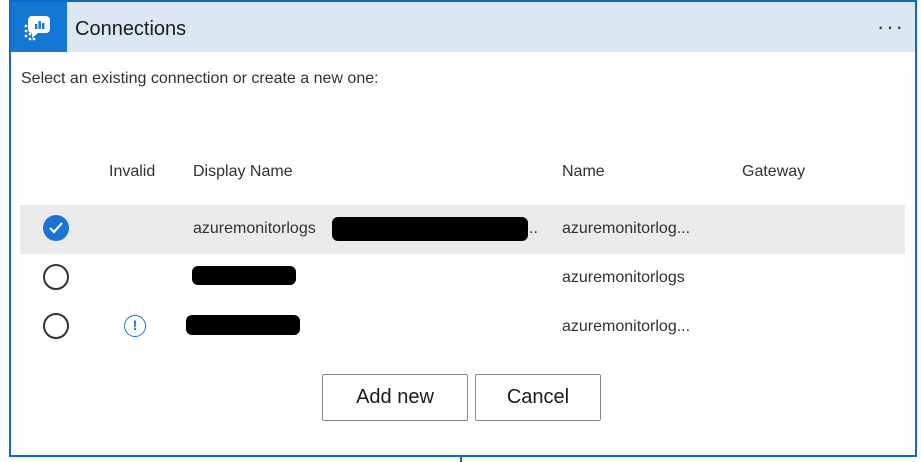 The width and height of the screenshot is (921, 462). I want to click on monitor-logs-icon, so click(39, 27).